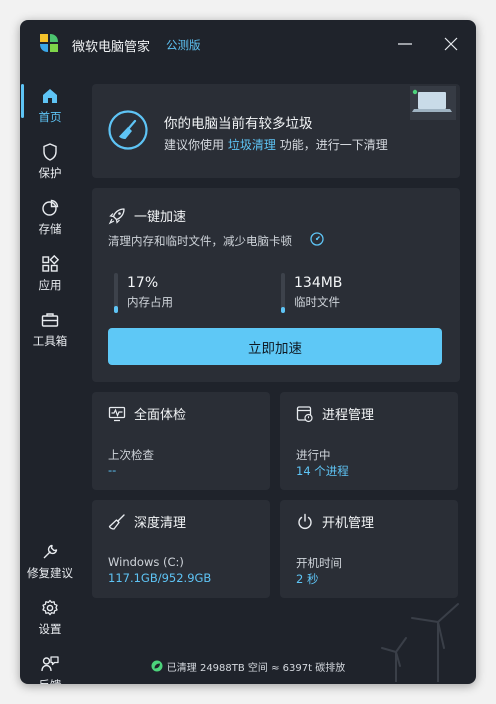  Describe the element at coordinates (252, 145) in the screenshot. I see `junk-clean-link: 垃圾清理` at that location.